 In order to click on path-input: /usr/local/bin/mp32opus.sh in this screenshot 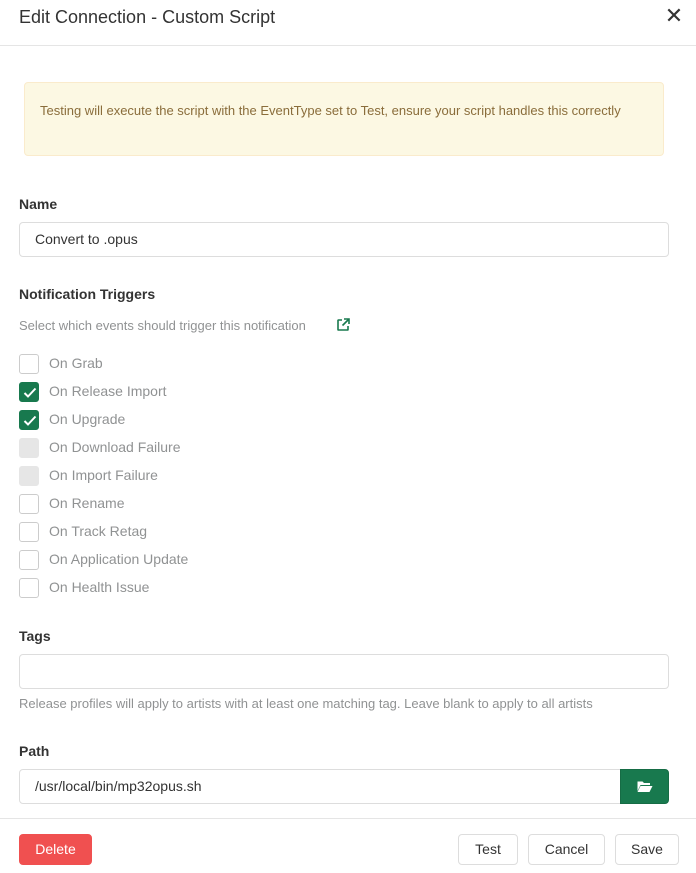, I will do `click(320, 786)`.